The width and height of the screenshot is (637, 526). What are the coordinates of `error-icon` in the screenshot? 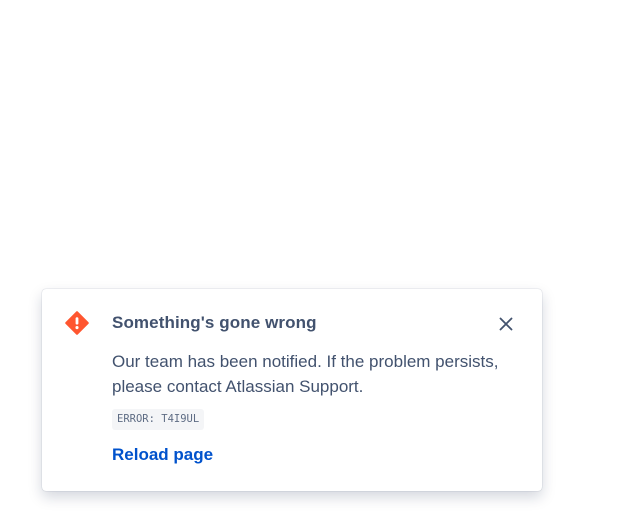 It's located at (77, 323).